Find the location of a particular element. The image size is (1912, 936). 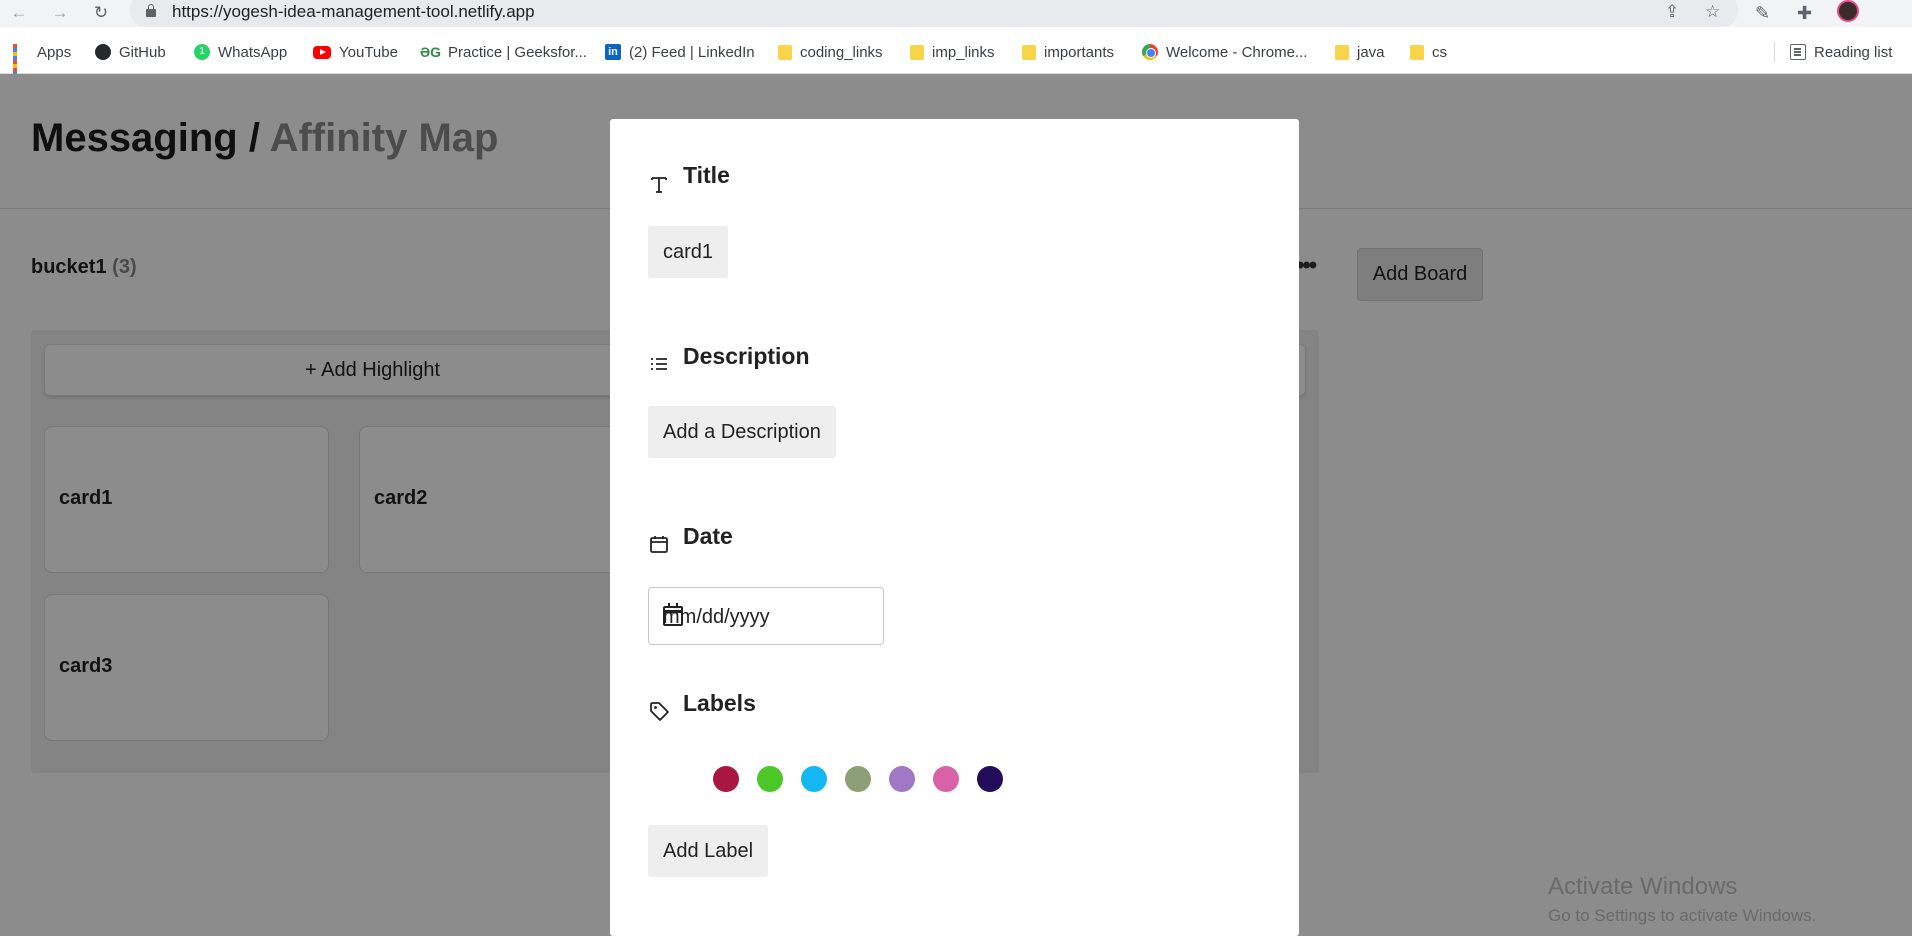

watermark-title: Activate Windows is located at coordinates (1643, 886).